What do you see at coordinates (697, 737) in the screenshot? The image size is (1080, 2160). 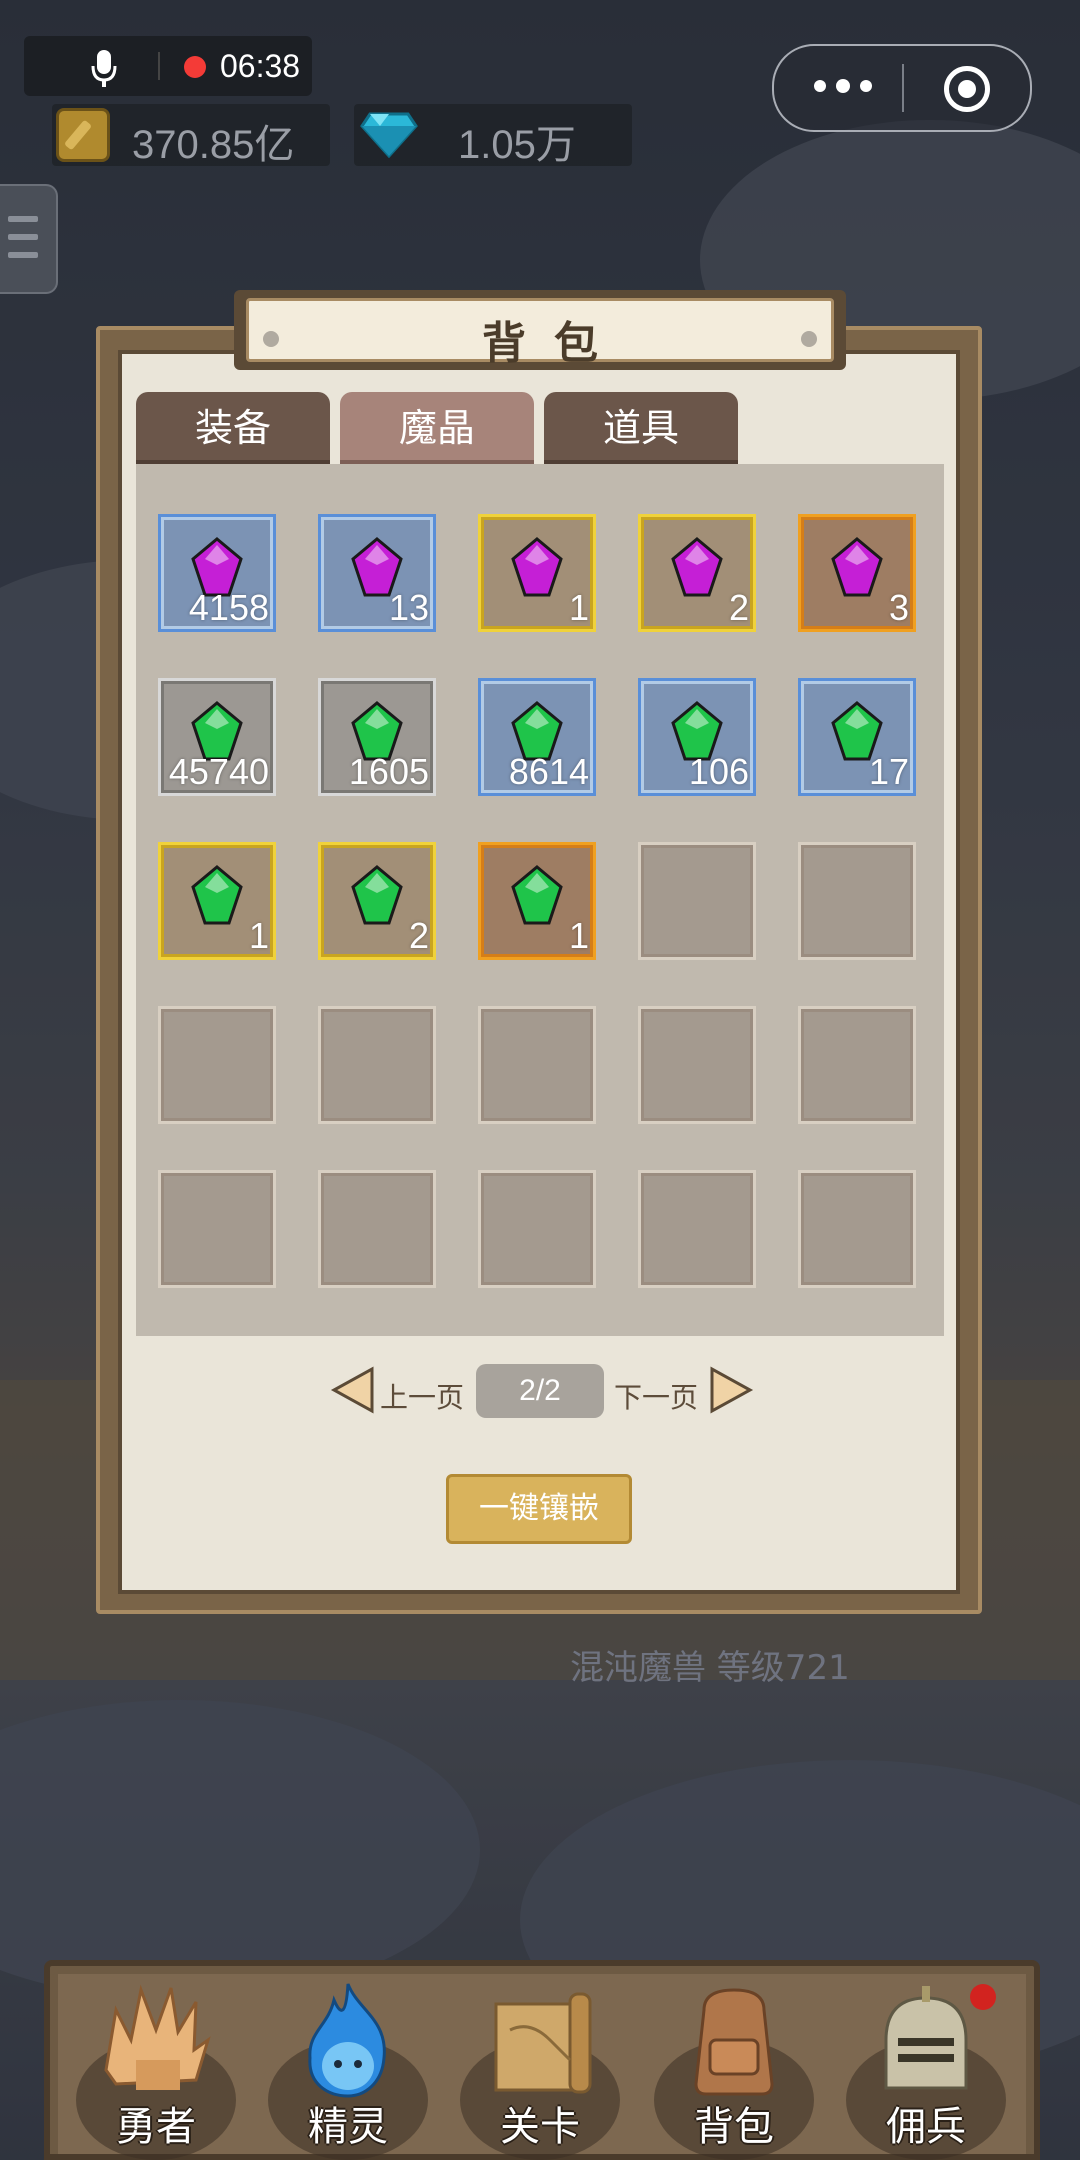 I see `crystal-slot: 106` at bounding box center [697, 737].